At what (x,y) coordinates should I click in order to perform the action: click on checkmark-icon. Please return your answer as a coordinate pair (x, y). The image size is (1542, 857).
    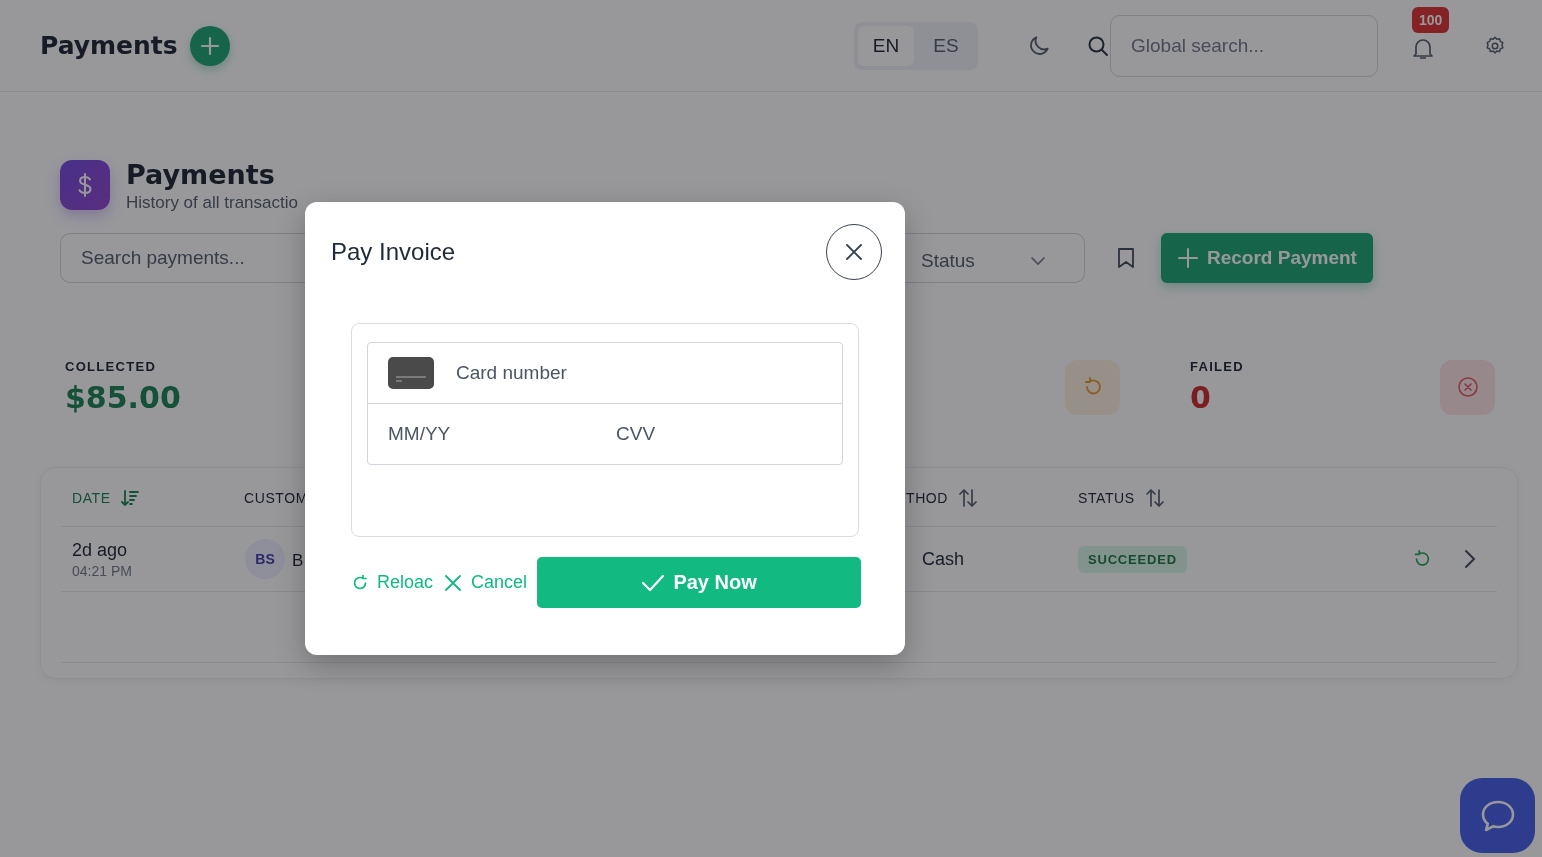
    Looking at the image, I should click on (653, 582).